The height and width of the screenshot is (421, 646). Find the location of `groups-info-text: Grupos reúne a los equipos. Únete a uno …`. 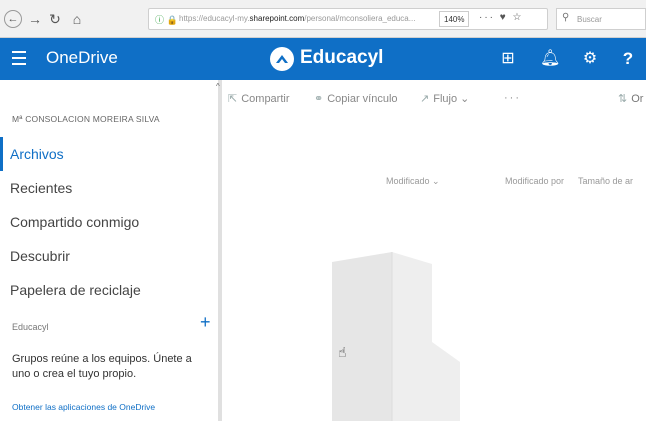

groups-info-text: Grupos reúne a los equipos. Únete a uno … is located at coordinates (102, 366).